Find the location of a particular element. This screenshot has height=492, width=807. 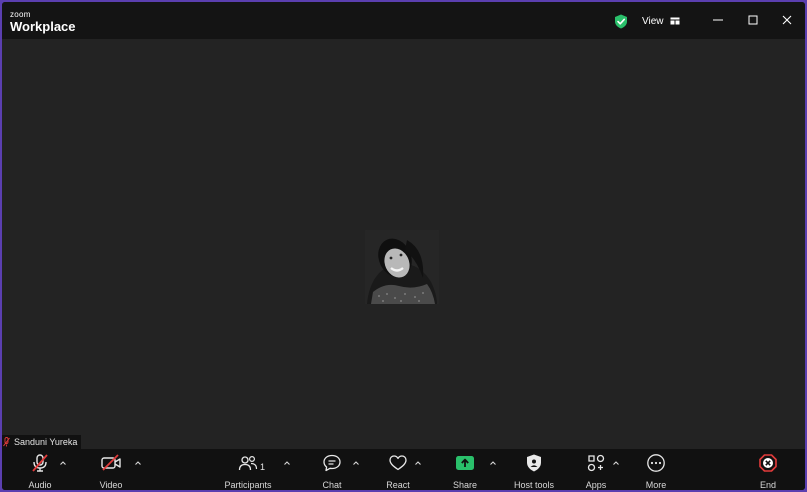

host-tools-button: Host tools is located at coordinates (534, 469).